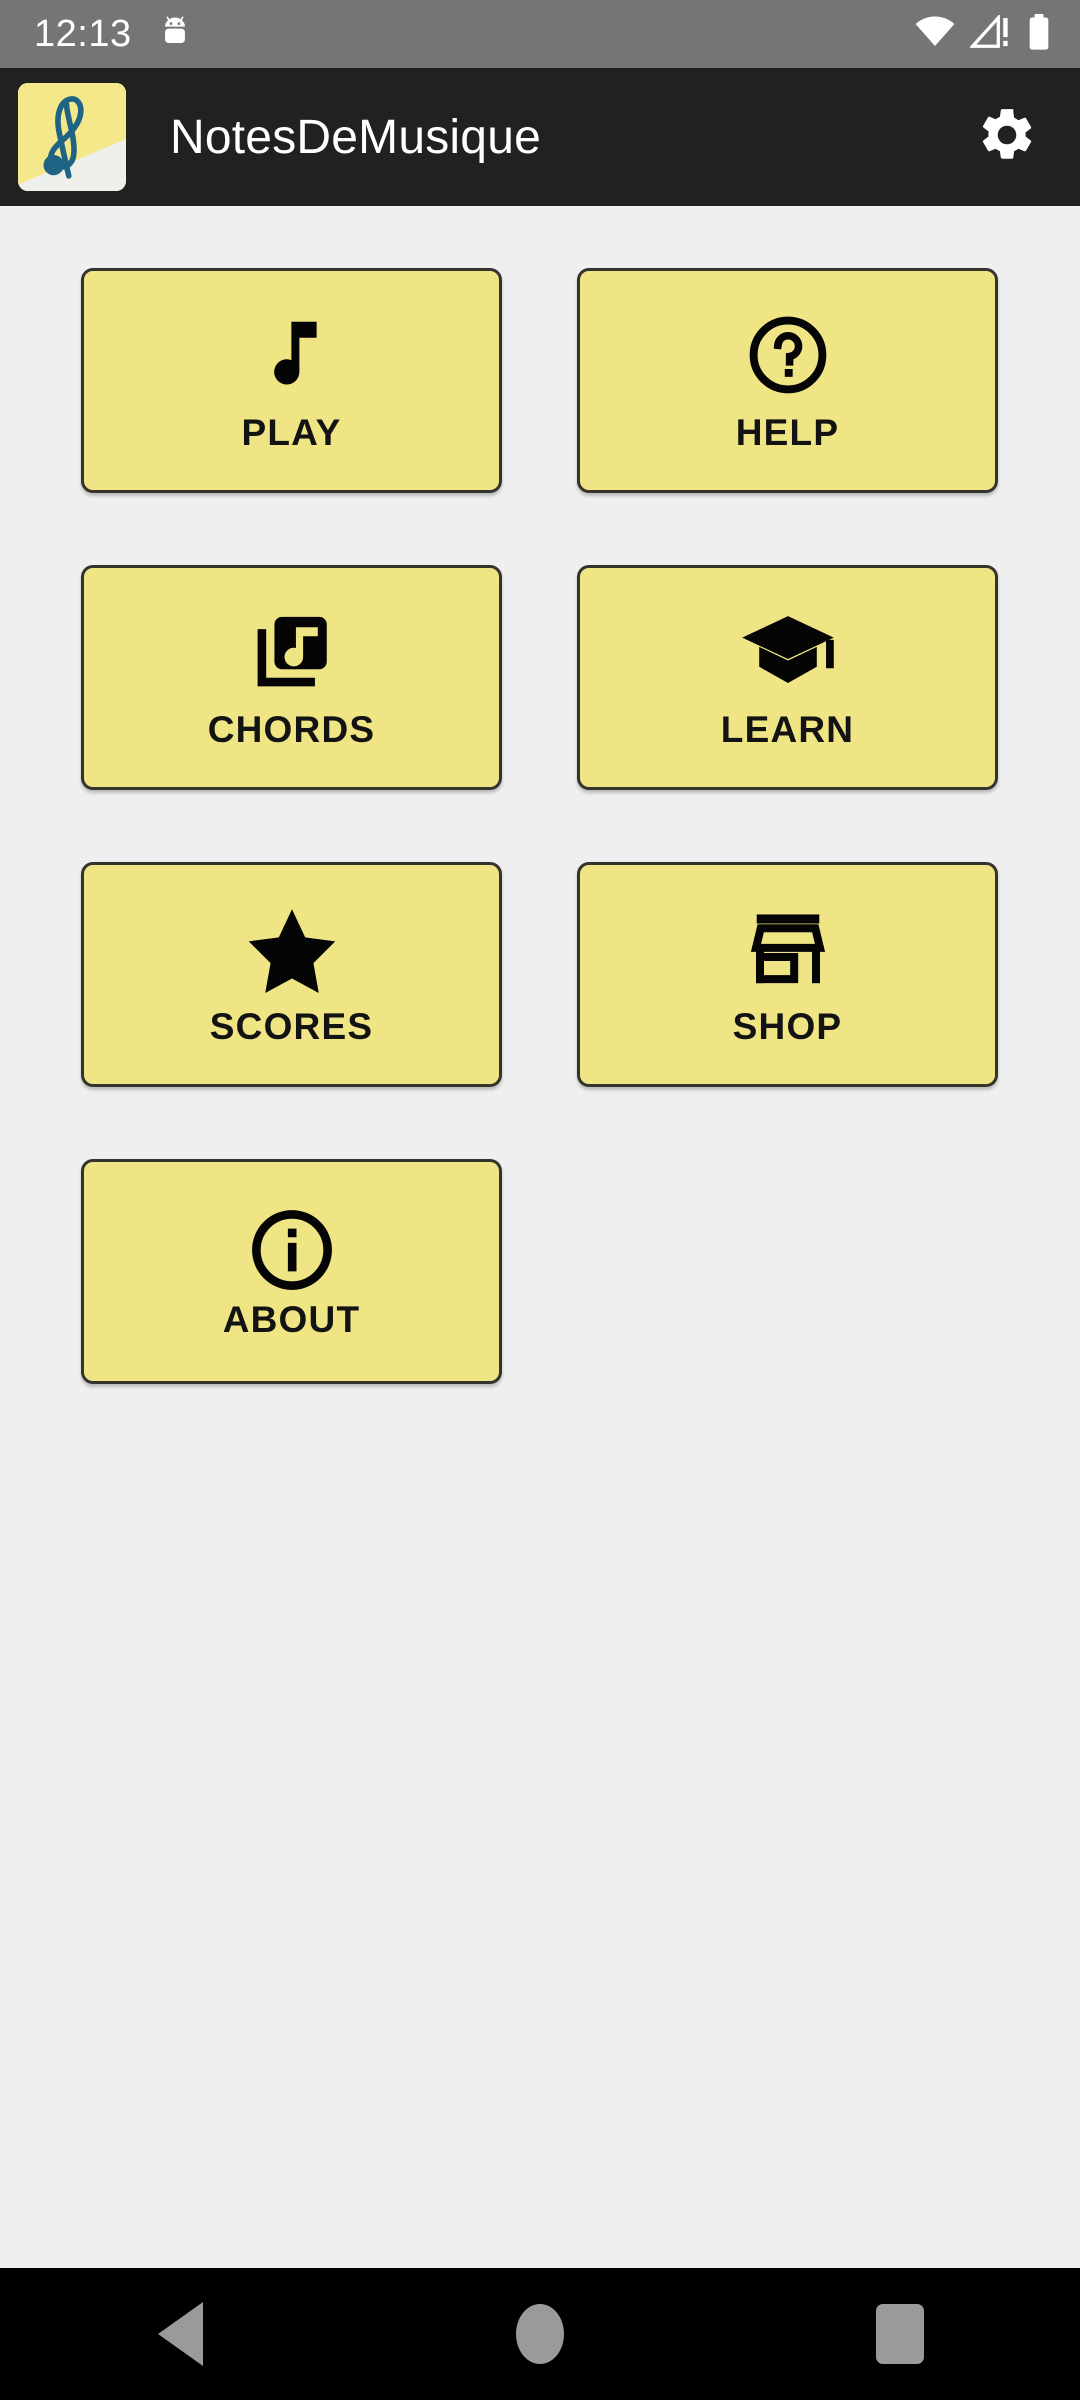 The height and width of the screenshot is (2400, 1080). I want to click on menu-button-chords: CHORDS, so click(291, 677).